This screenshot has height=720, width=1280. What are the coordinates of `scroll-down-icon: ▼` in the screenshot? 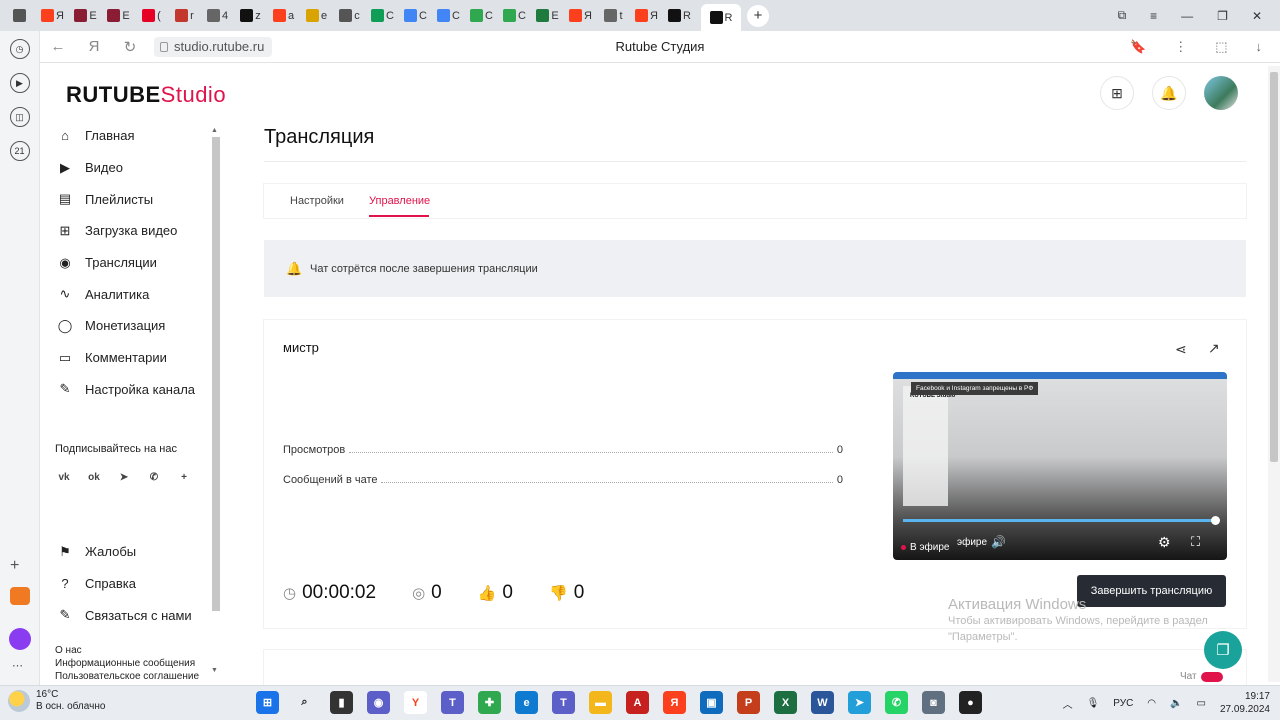 It's located at (214, 670).